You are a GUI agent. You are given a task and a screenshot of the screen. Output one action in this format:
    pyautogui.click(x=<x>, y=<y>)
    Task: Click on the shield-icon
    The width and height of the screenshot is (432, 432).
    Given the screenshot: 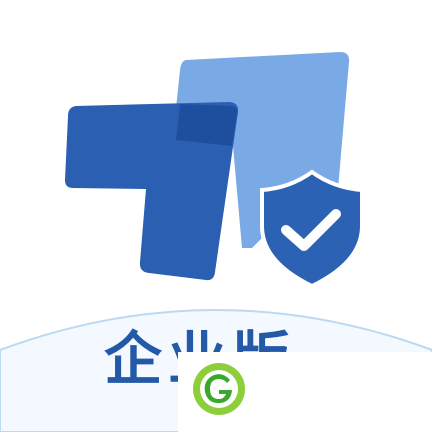 What is the action you would take?
    pyautogui.click(x=312, y=229)
    